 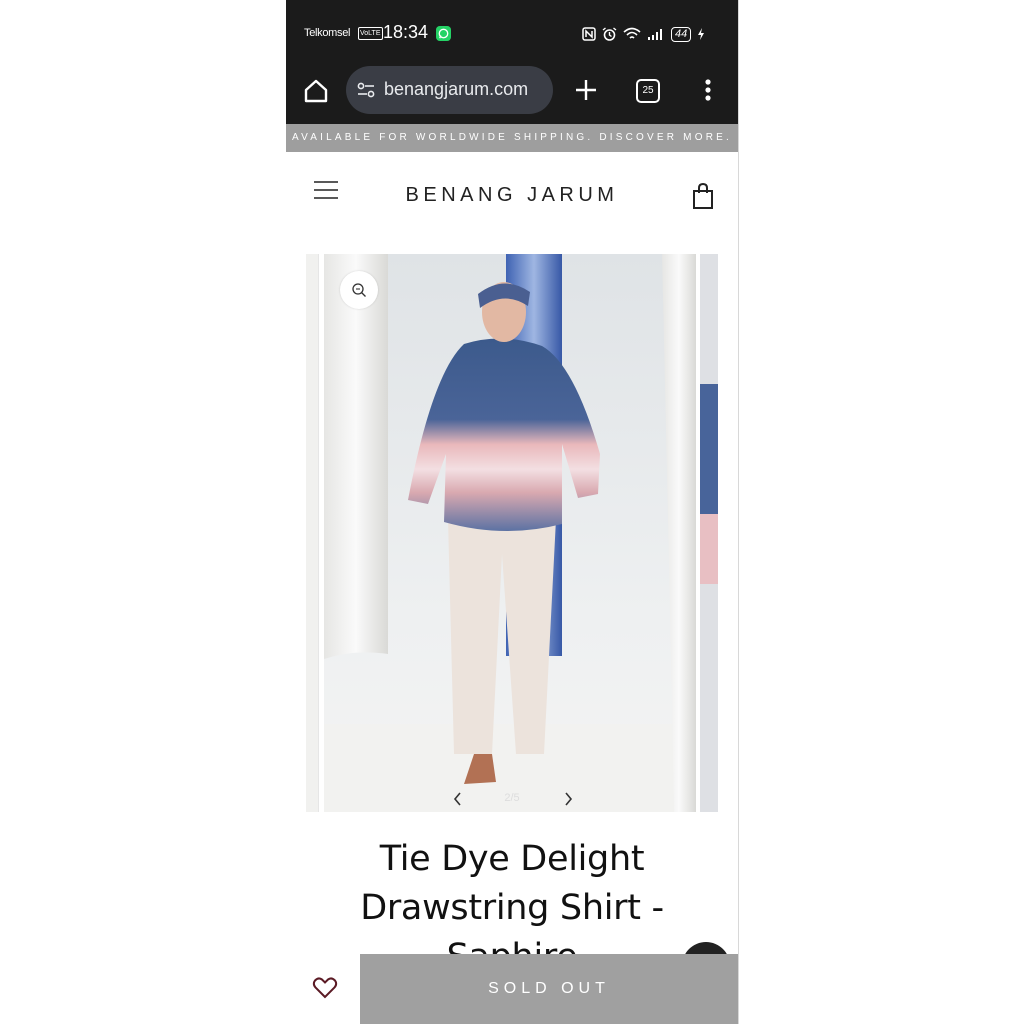 What do you see at coordinates (681, 34) in the screenshot?
I see `battery-indicator: 44` at bounding box center [681, 34].